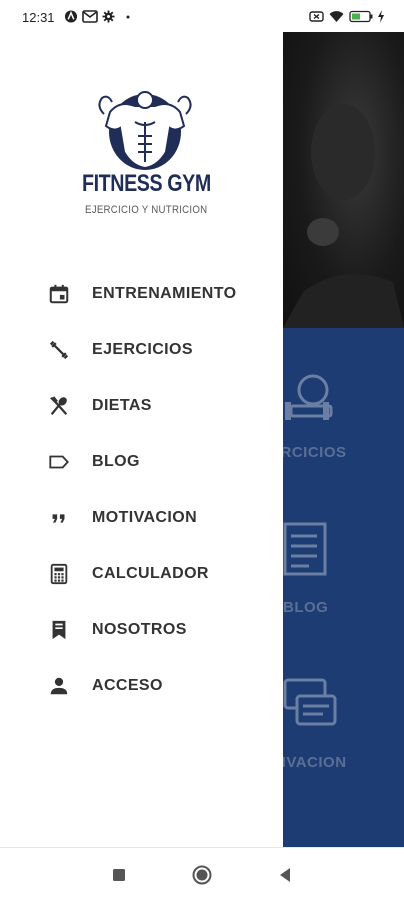 The image size is (404, 900). What do you see at coordinates (164, 293) in the screenshot?
I see `menu-item-label: ENTRENAMIENTO` at bounding box center [164, 293].